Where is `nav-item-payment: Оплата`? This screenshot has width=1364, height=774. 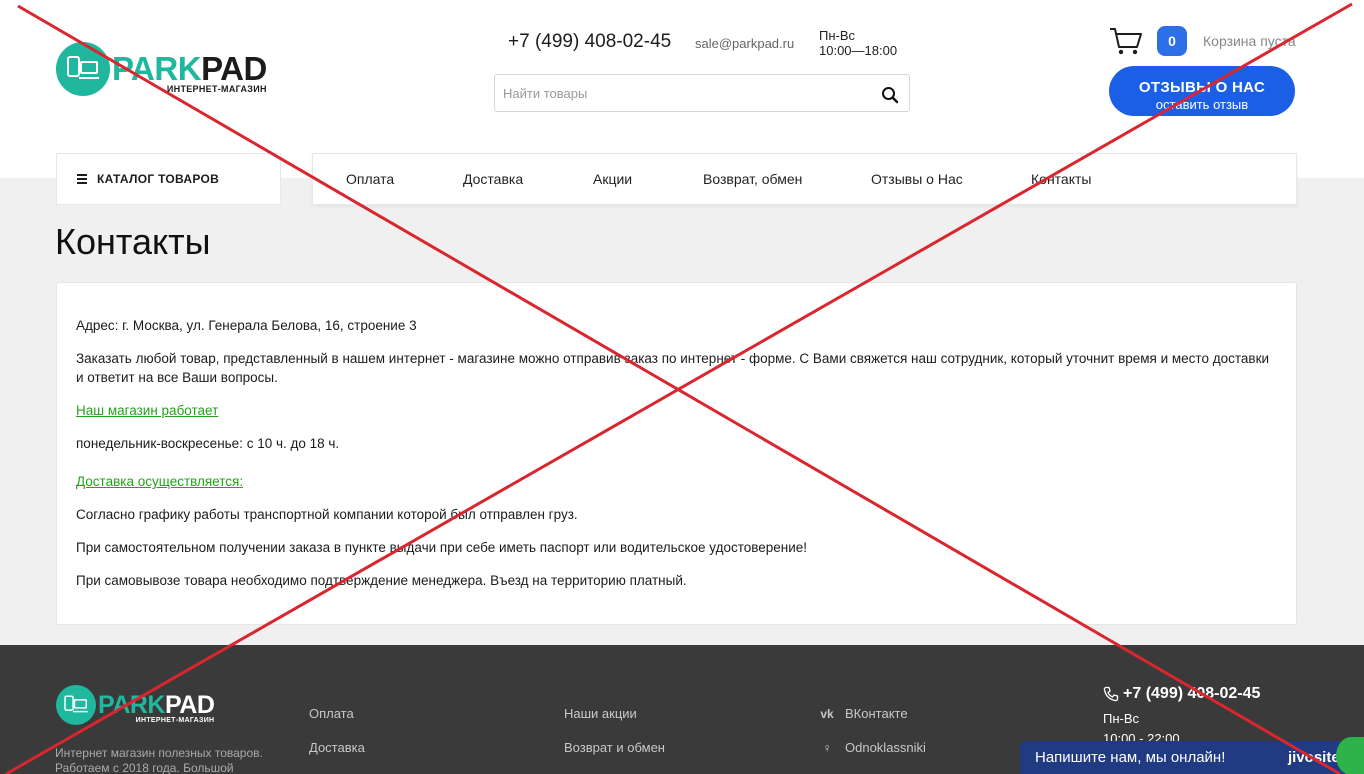 nav-item-payment: Оплата is located at coordinates (370, 179).